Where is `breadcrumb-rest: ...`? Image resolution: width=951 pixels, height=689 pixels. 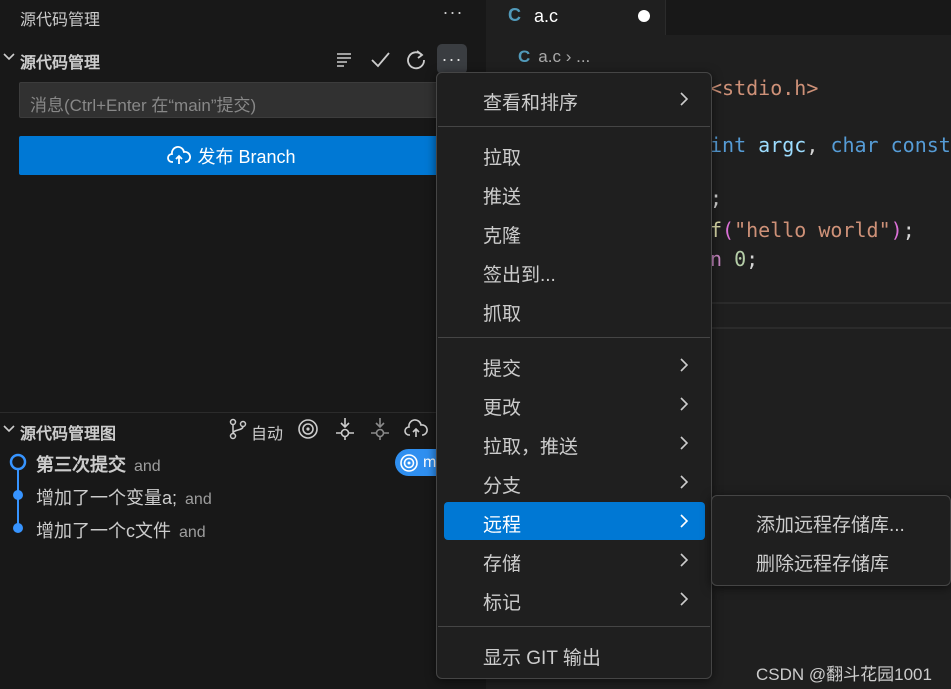 breadcrumb-rest: ... is located at coordinates (583, 56).